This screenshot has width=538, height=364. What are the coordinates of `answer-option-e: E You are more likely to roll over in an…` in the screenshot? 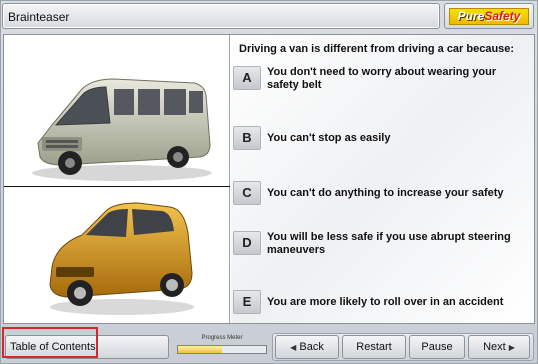 It's located at (382, 310).